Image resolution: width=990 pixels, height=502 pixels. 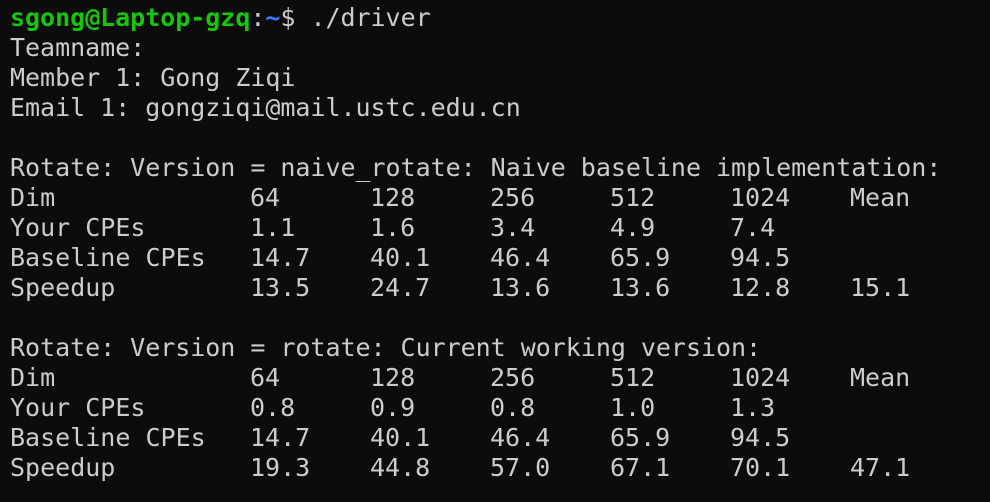 I want to click on cell: 67.1, so click(x=640, y=467).